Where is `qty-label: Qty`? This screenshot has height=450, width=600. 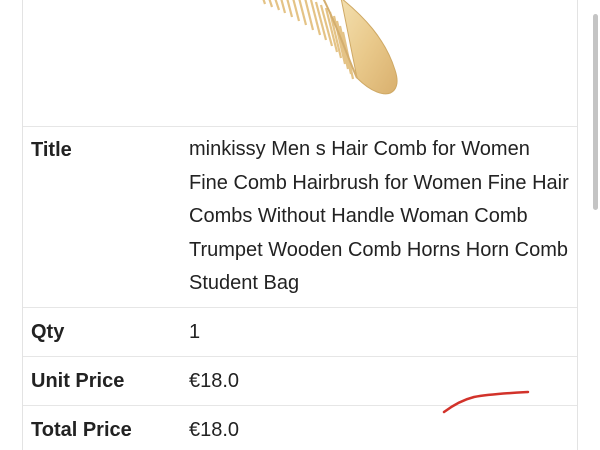 qty-label: Qty is located at coordinates (48, 332).